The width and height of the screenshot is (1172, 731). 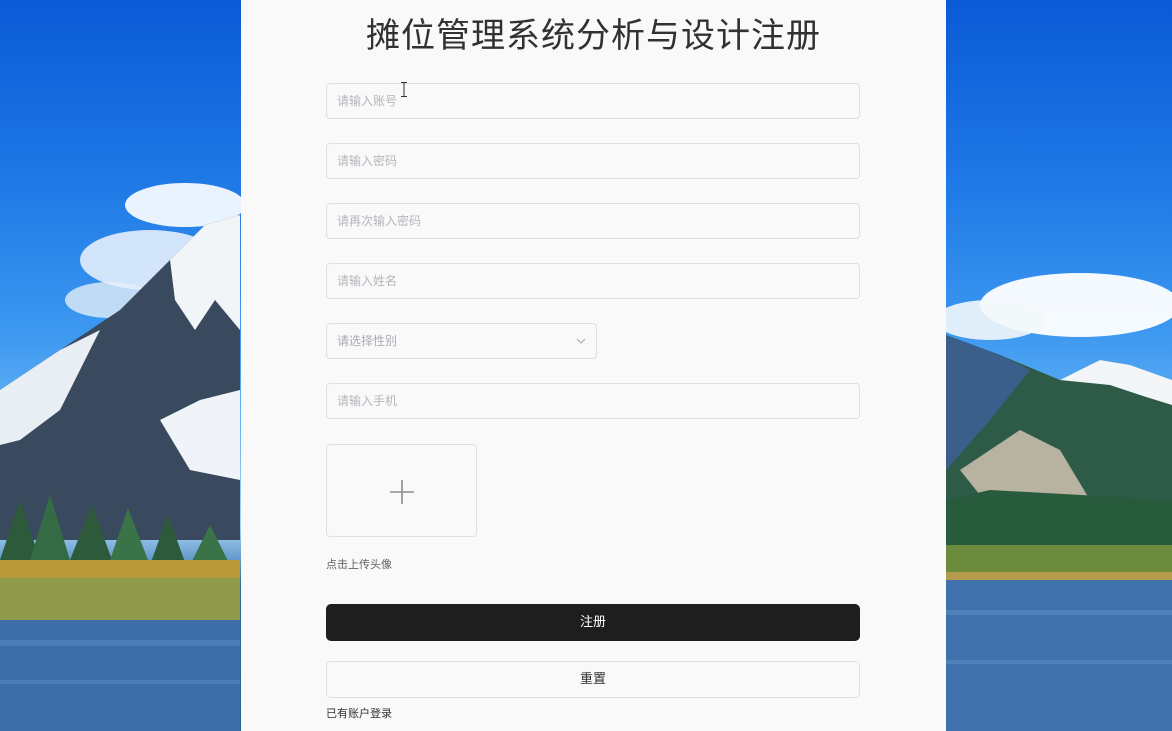 What do you see at coordinates (359, 713) in the screenshot?
I see `login-link: 已有账户登录` at bounding box center [359, 713].